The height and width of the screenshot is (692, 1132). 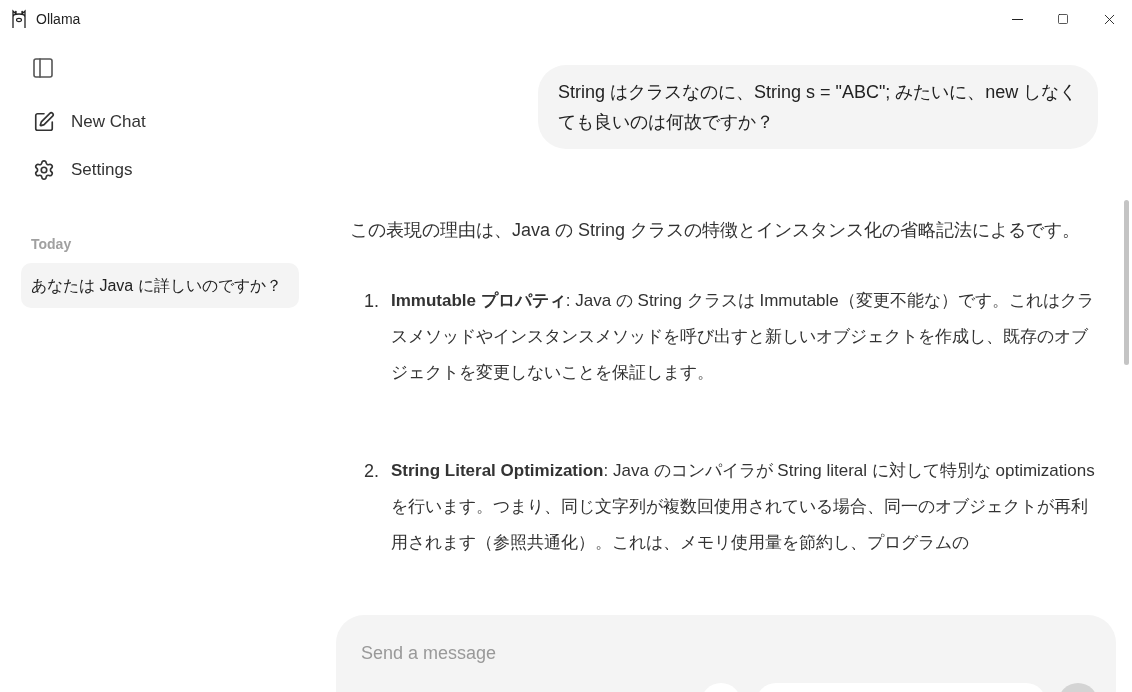 What do you see at coordinates (44, 170) in the screenshot?
I see `settings-icon` at bounding box center [44, 170].